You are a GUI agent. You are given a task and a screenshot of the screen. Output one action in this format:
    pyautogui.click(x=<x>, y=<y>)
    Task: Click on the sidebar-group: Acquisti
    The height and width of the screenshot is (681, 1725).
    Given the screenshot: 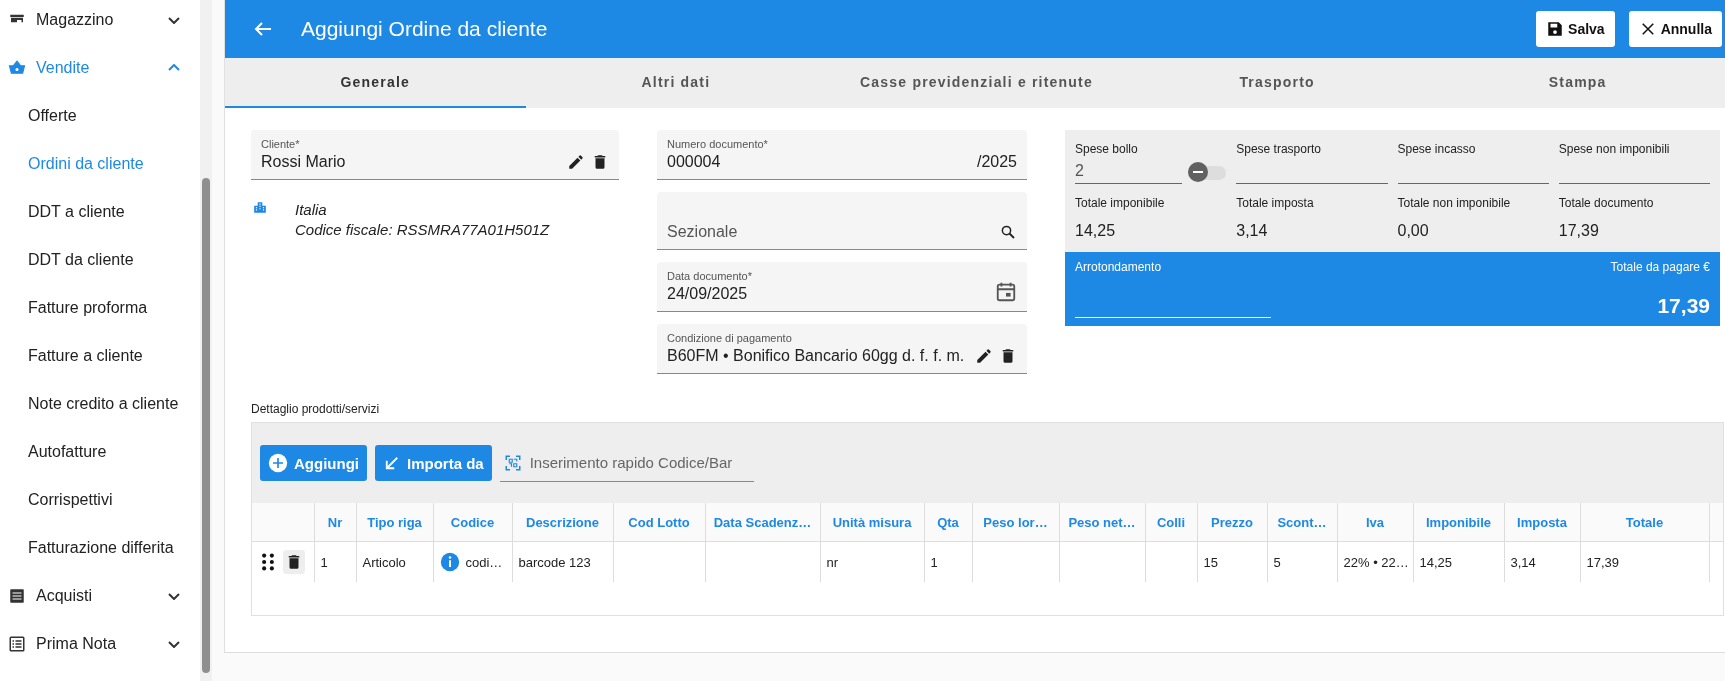 What is the action you would take?
    pyautogui.click(x=100, y=596)
    